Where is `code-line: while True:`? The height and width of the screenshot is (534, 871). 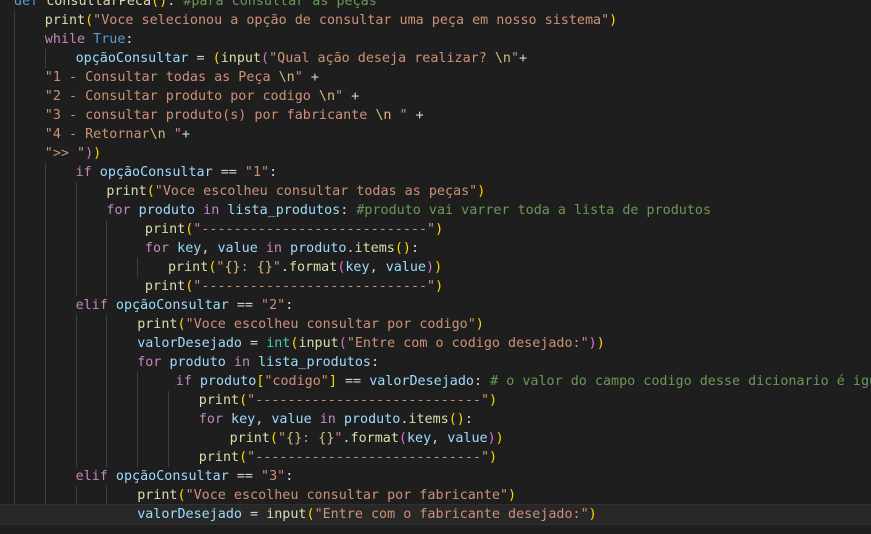
code-line: while True: is located at coordinates (67, 39).